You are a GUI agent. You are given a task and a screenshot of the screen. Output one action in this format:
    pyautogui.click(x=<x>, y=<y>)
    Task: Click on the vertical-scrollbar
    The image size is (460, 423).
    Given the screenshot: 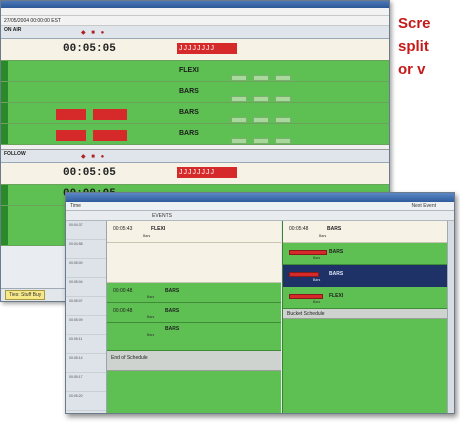 What is the action you would take?
    pyautogui.click(x=450, y=317)
    